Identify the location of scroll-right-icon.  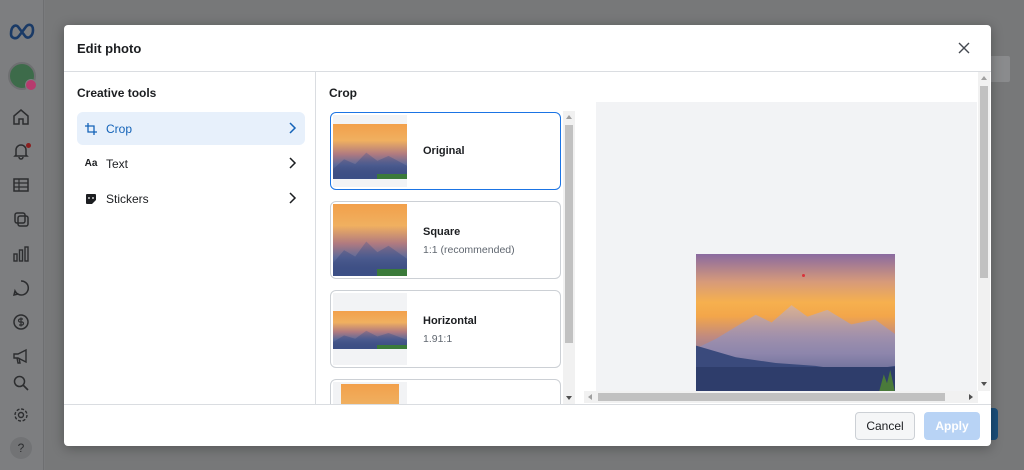
(971, 397).